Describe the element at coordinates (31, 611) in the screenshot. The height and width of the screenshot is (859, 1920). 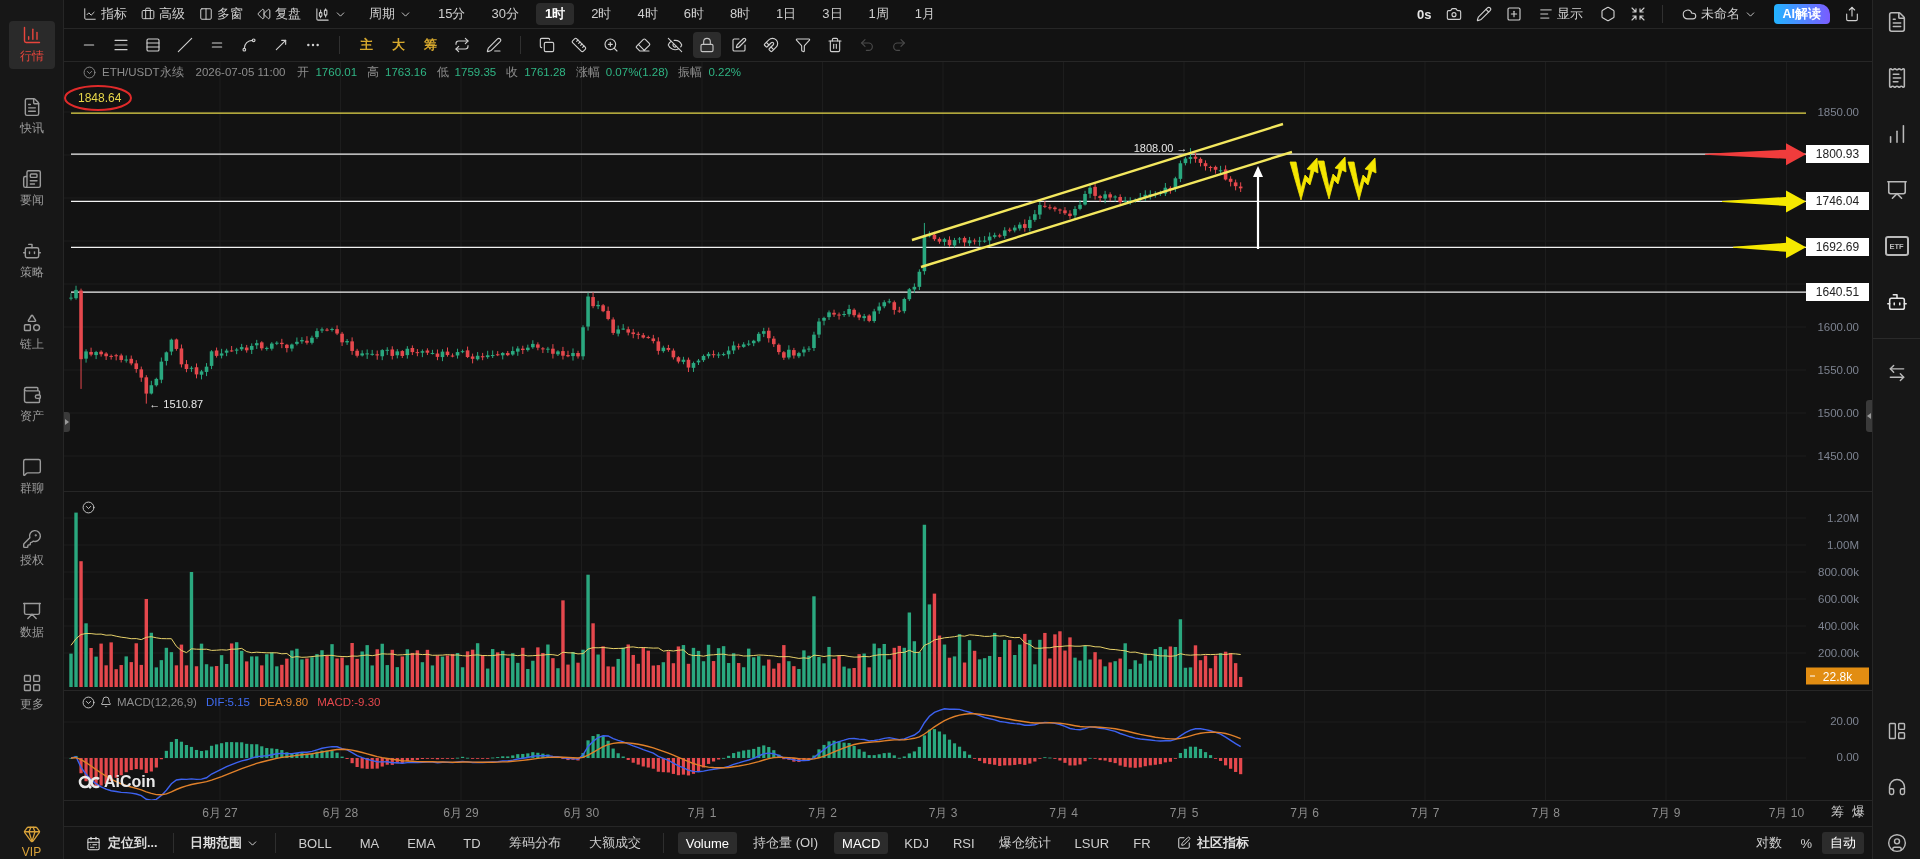
I see `monitor-chart-icon` at that location.